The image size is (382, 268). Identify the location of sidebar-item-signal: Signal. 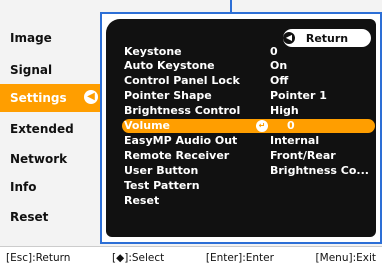
(50, 70).